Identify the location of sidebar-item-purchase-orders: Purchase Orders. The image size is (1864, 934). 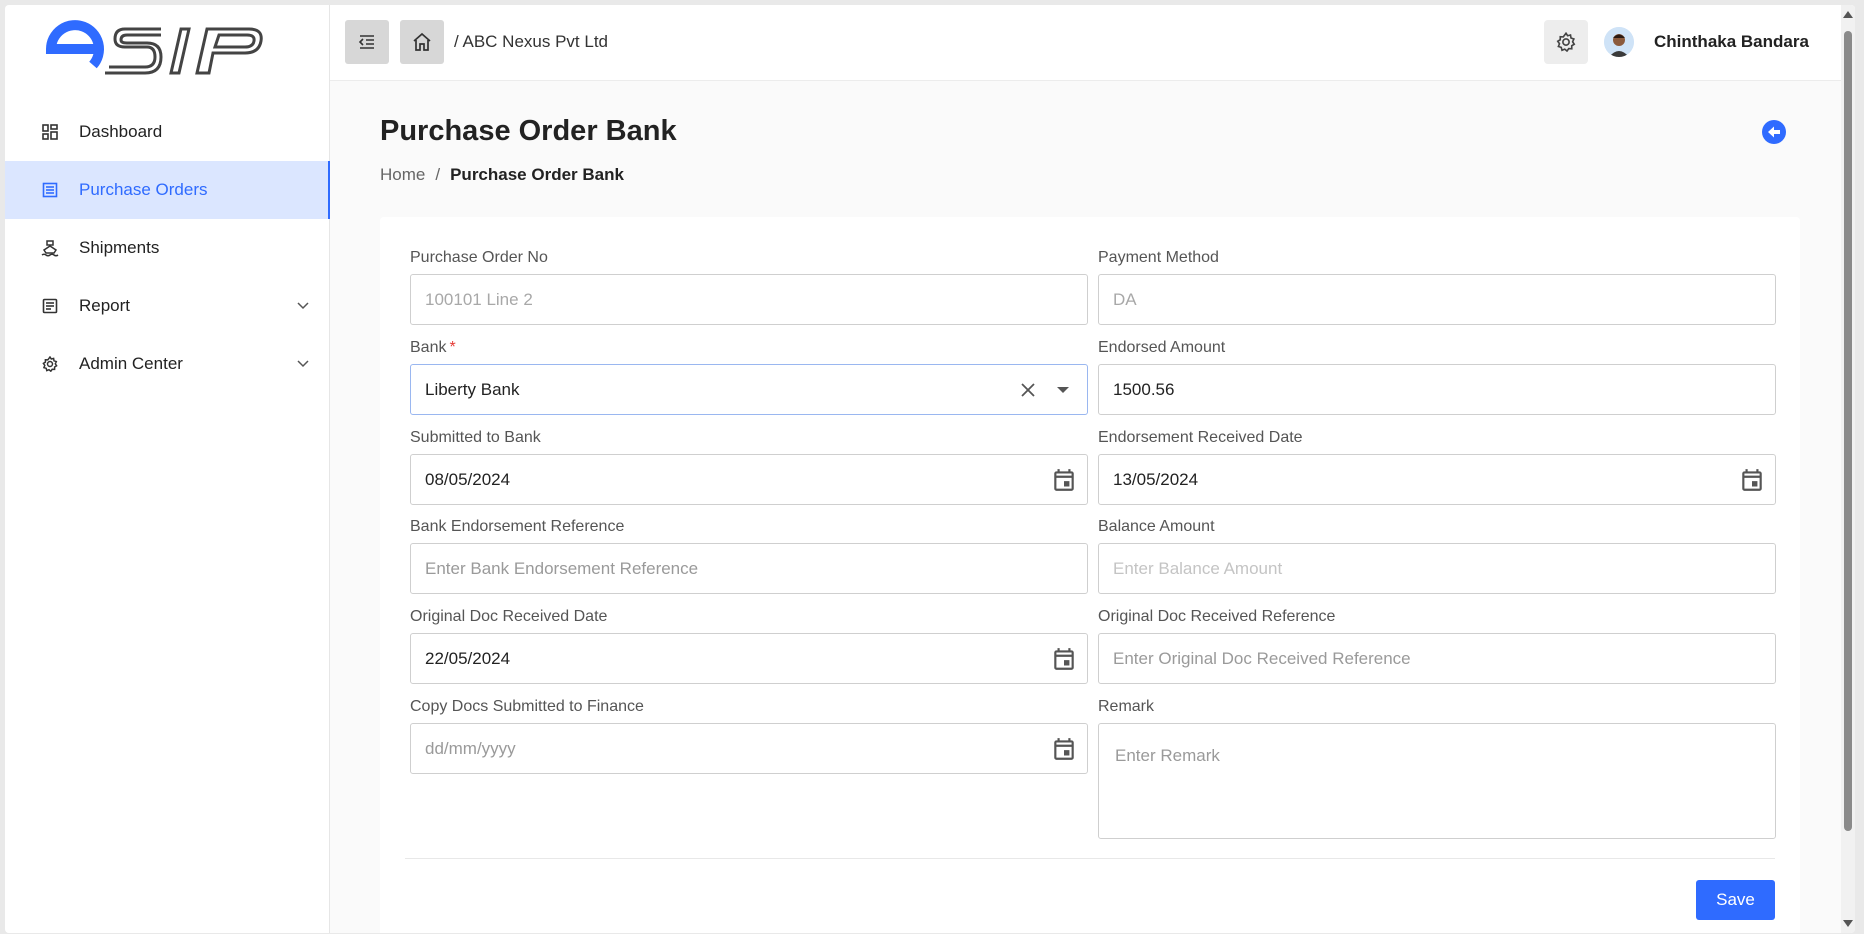
(167, 190).